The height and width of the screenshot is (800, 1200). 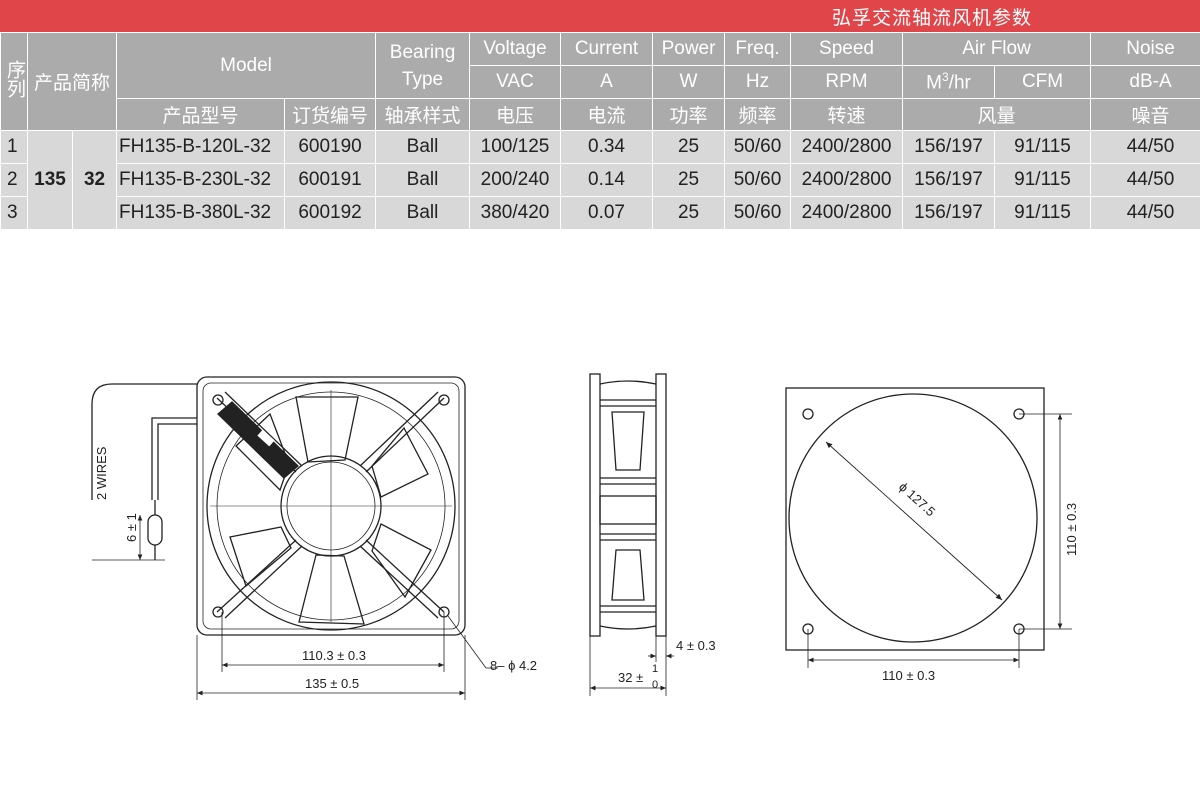 What do you see at coordinates (847, 49) in the screenshot?
I see `header-speed: Speed` at bounding box center [847, 49].